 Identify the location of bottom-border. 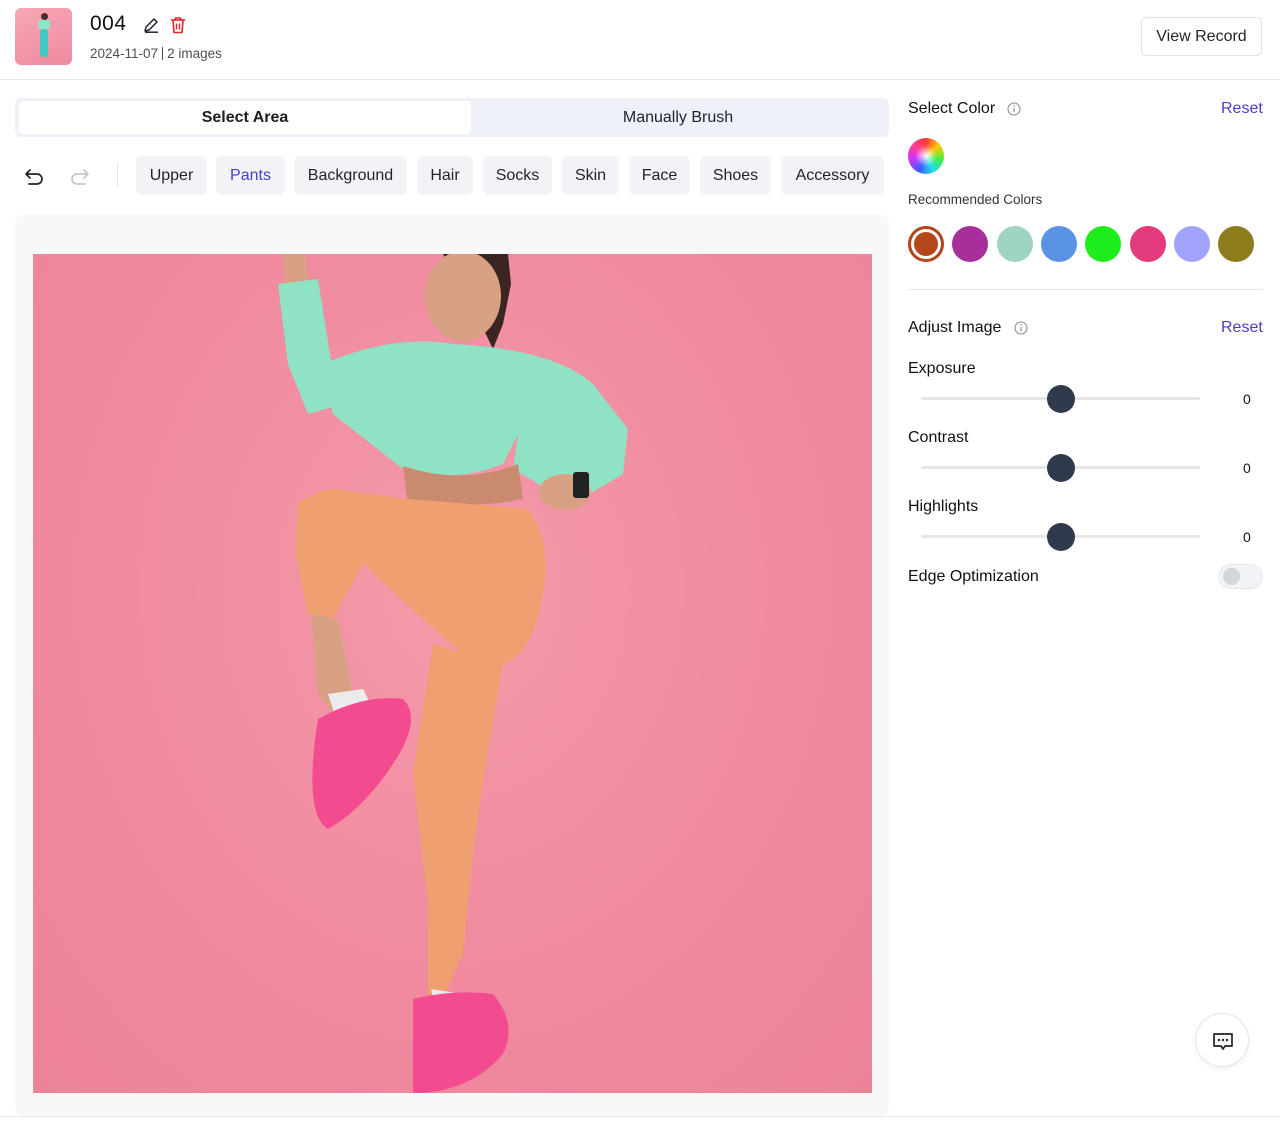
(640, 1116).